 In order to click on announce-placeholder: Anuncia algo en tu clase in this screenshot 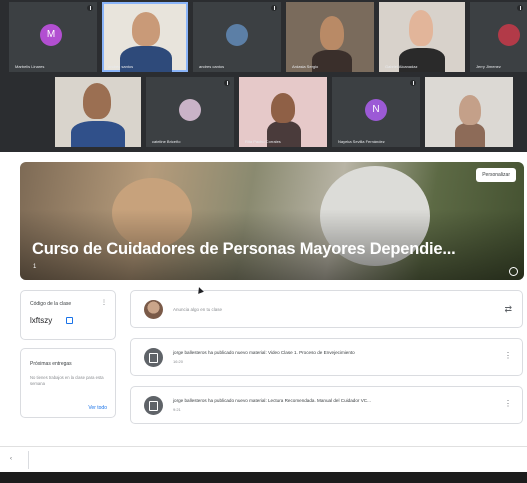, I will do `click(197, 309)`.